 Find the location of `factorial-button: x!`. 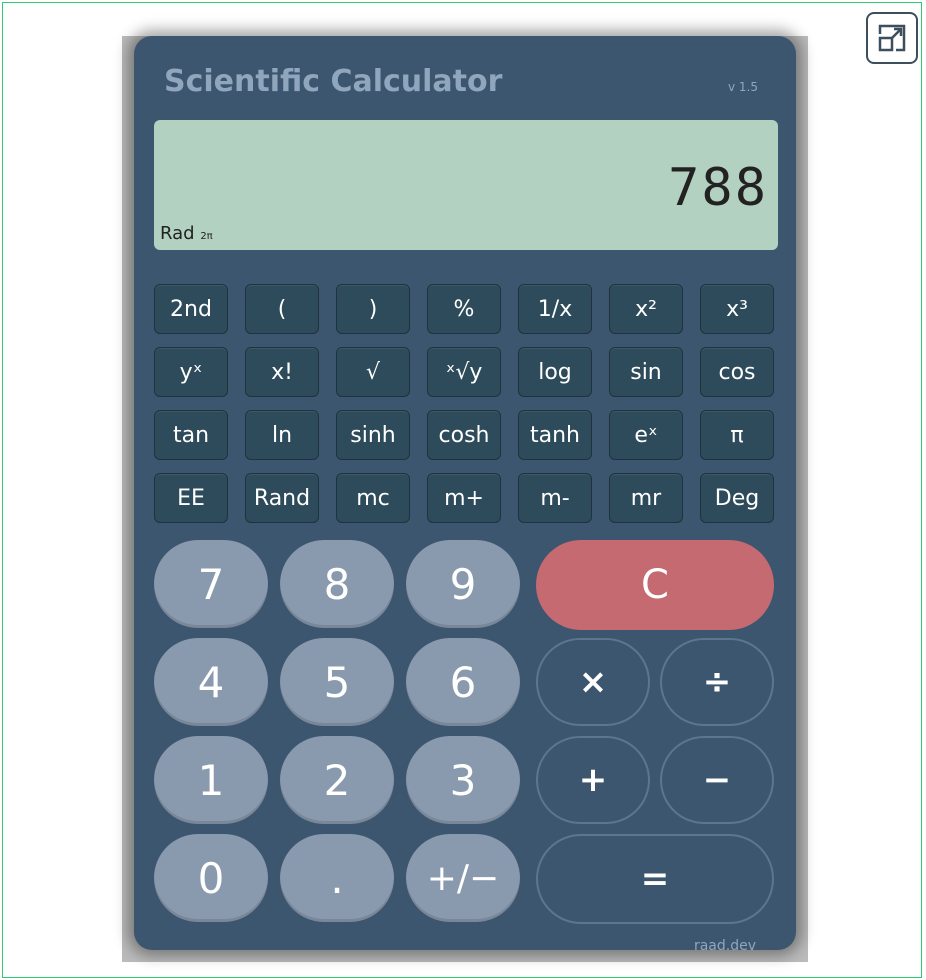

factorial-button: x! is located at coordinates (282, 372).